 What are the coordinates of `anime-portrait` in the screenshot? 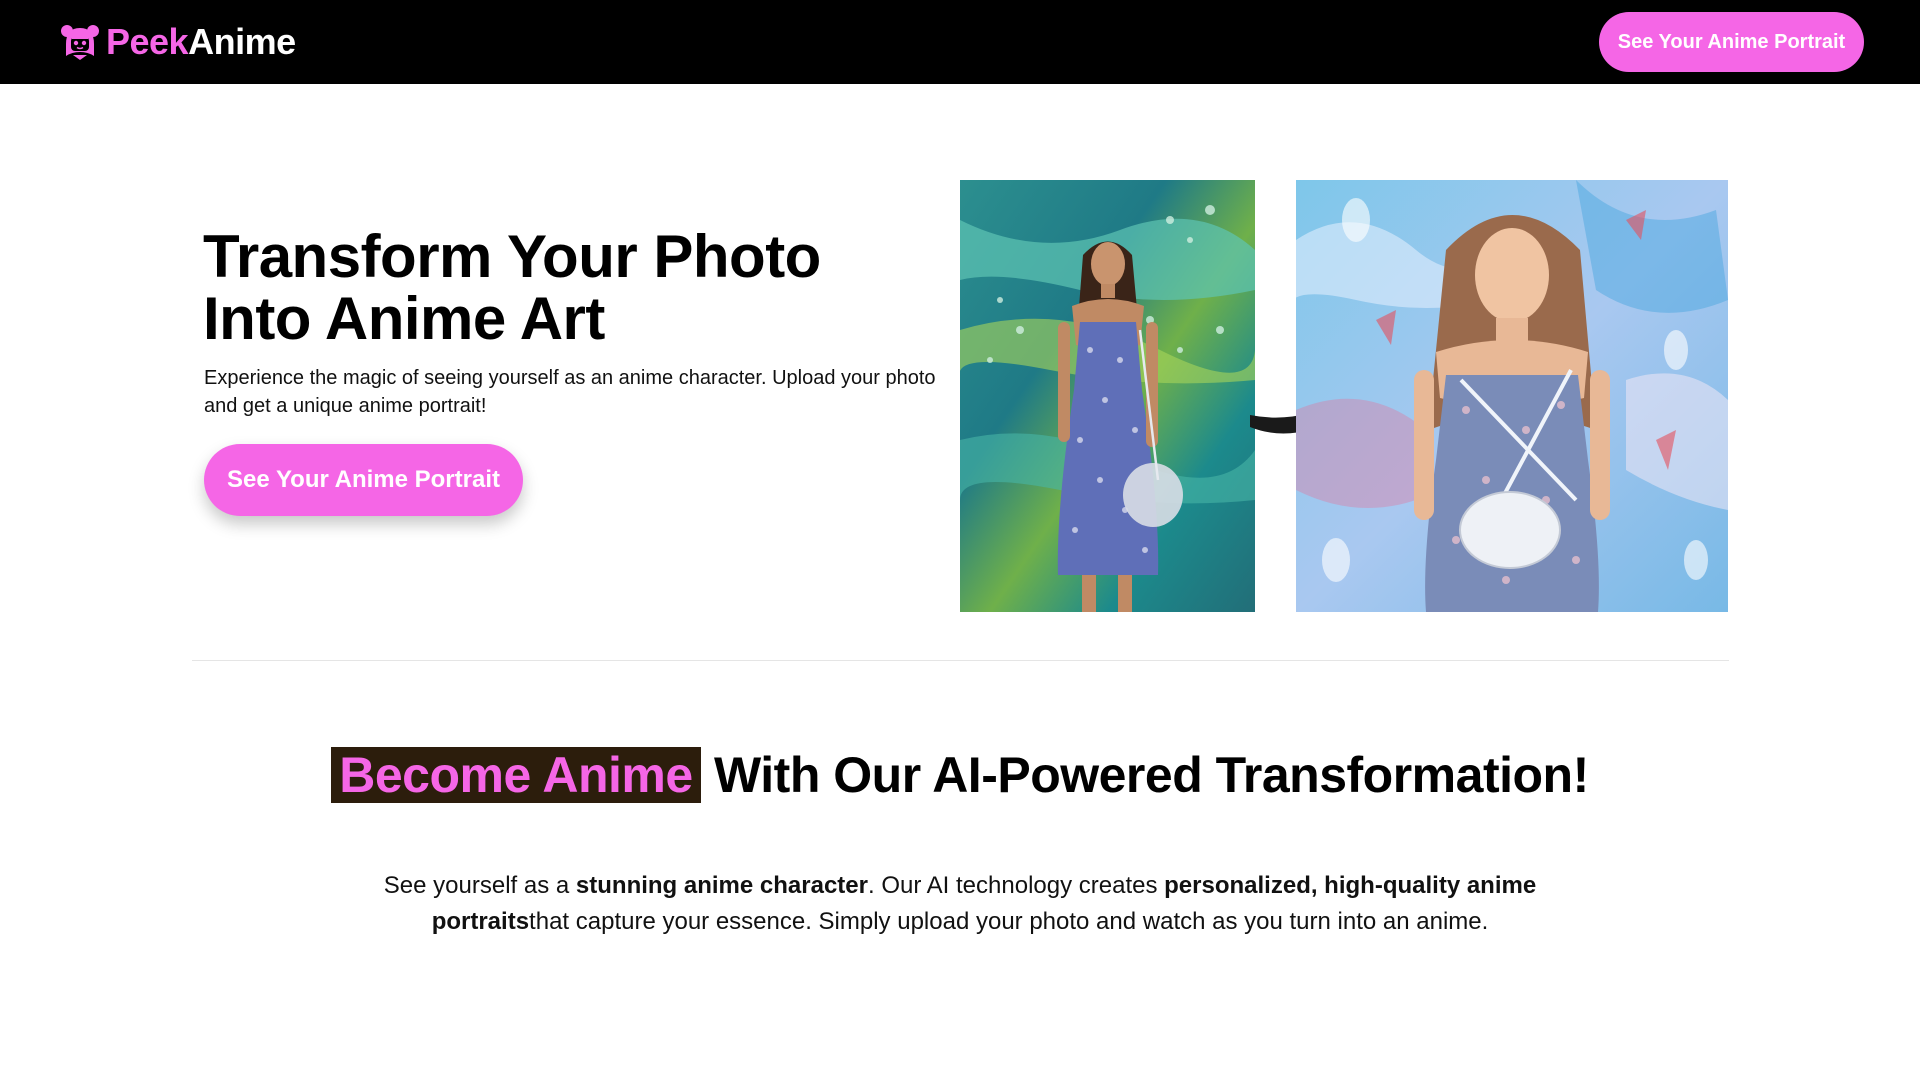 It's located at (1512, 396).